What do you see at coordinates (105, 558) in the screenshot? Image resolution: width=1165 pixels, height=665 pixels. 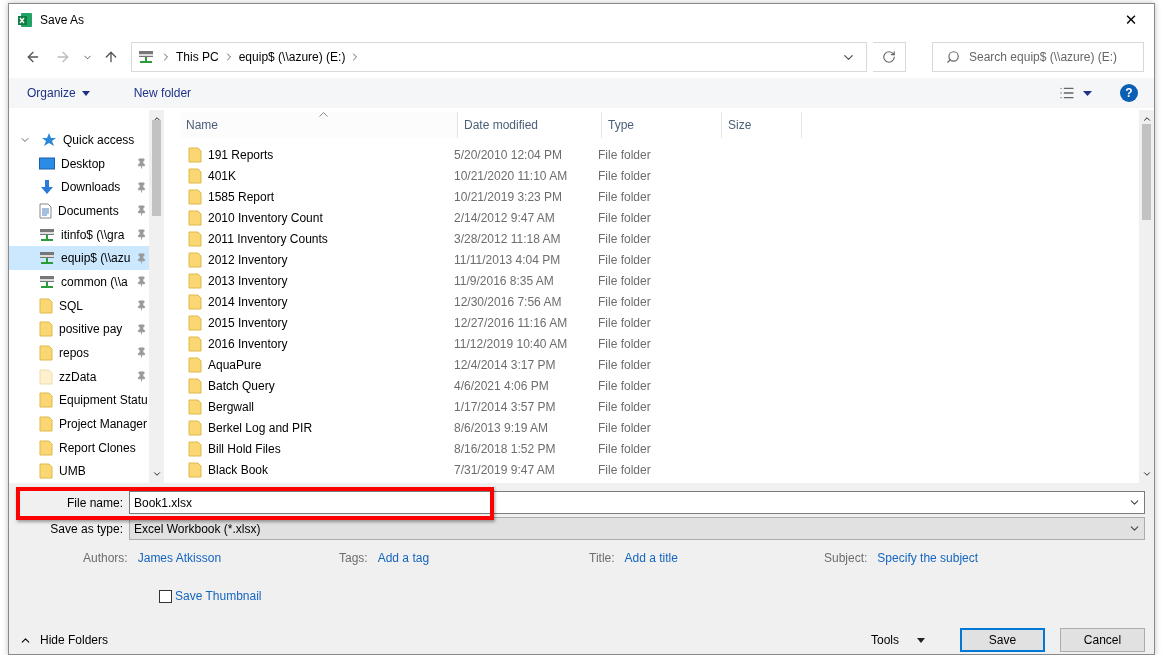 I see `metadata-label: Authors:` at bounding box center [105, 558].